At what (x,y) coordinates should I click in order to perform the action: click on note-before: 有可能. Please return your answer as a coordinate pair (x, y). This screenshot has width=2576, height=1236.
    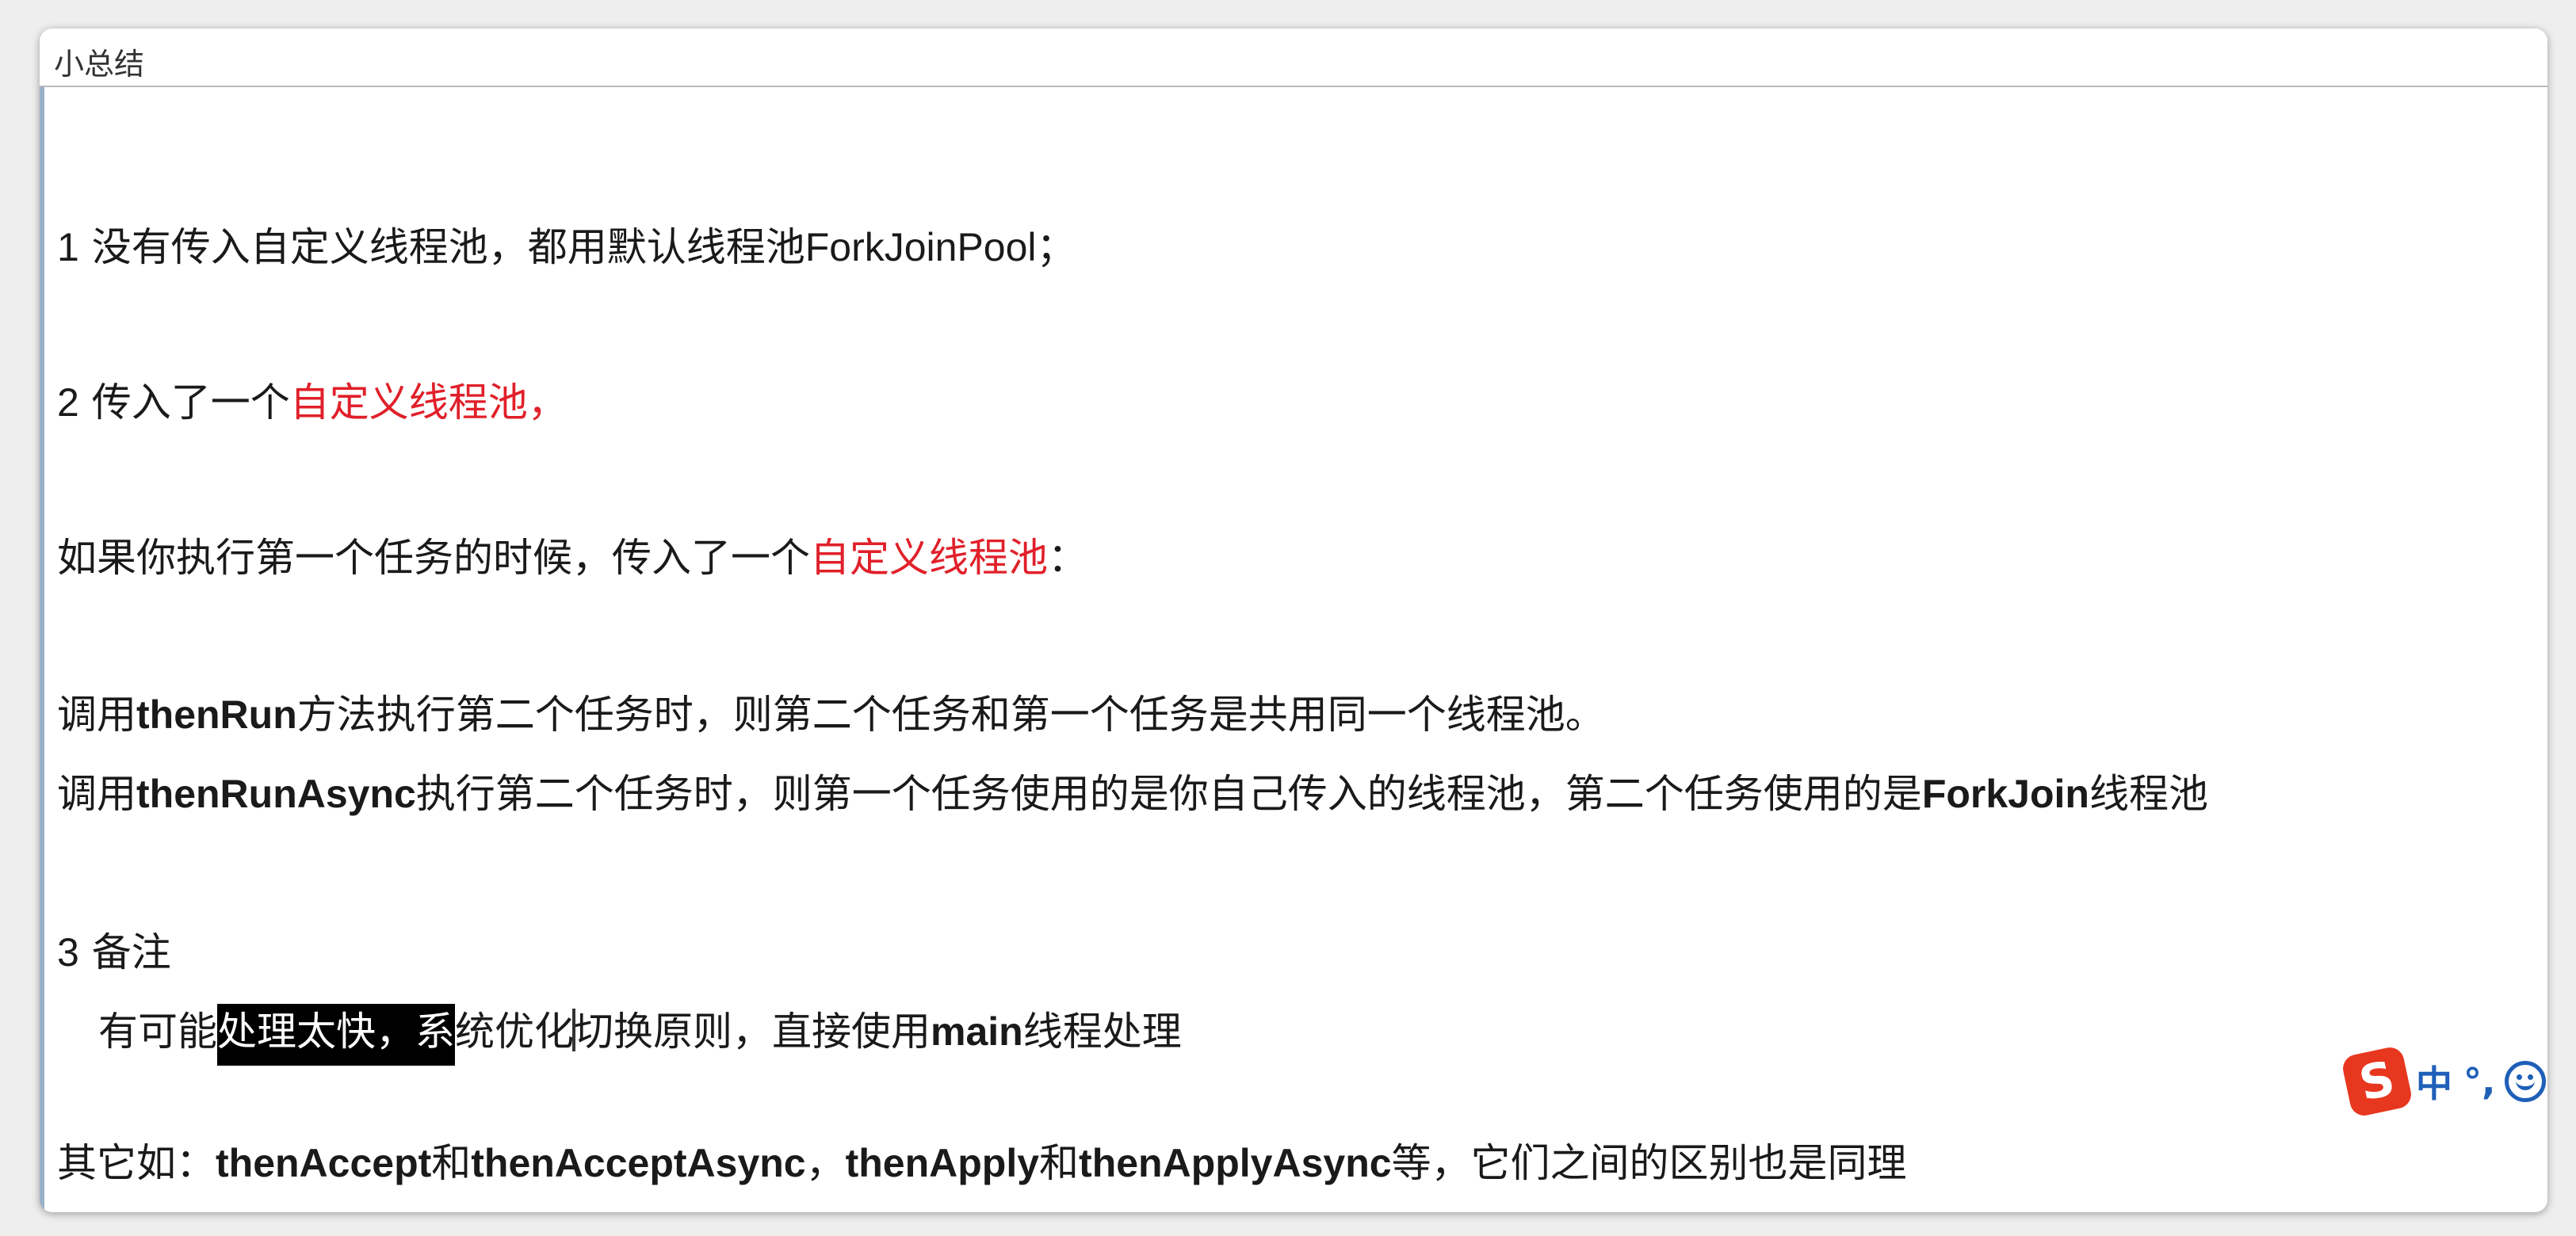
    Looking at the image, I should click on (157, 1032).